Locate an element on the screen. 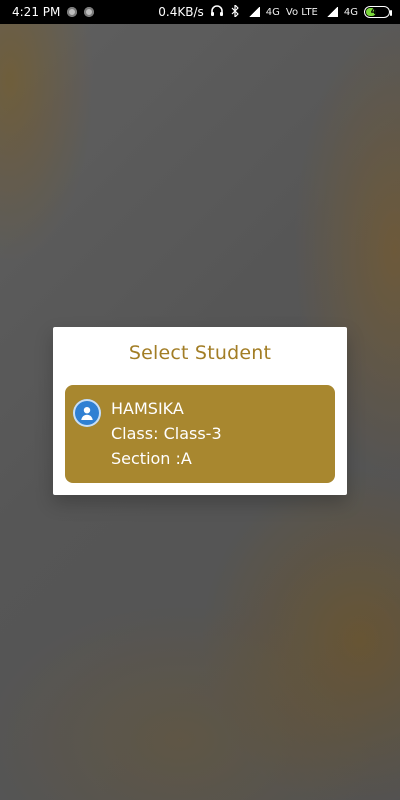  battery-icon: 44 is located at coordinates (378, 12).